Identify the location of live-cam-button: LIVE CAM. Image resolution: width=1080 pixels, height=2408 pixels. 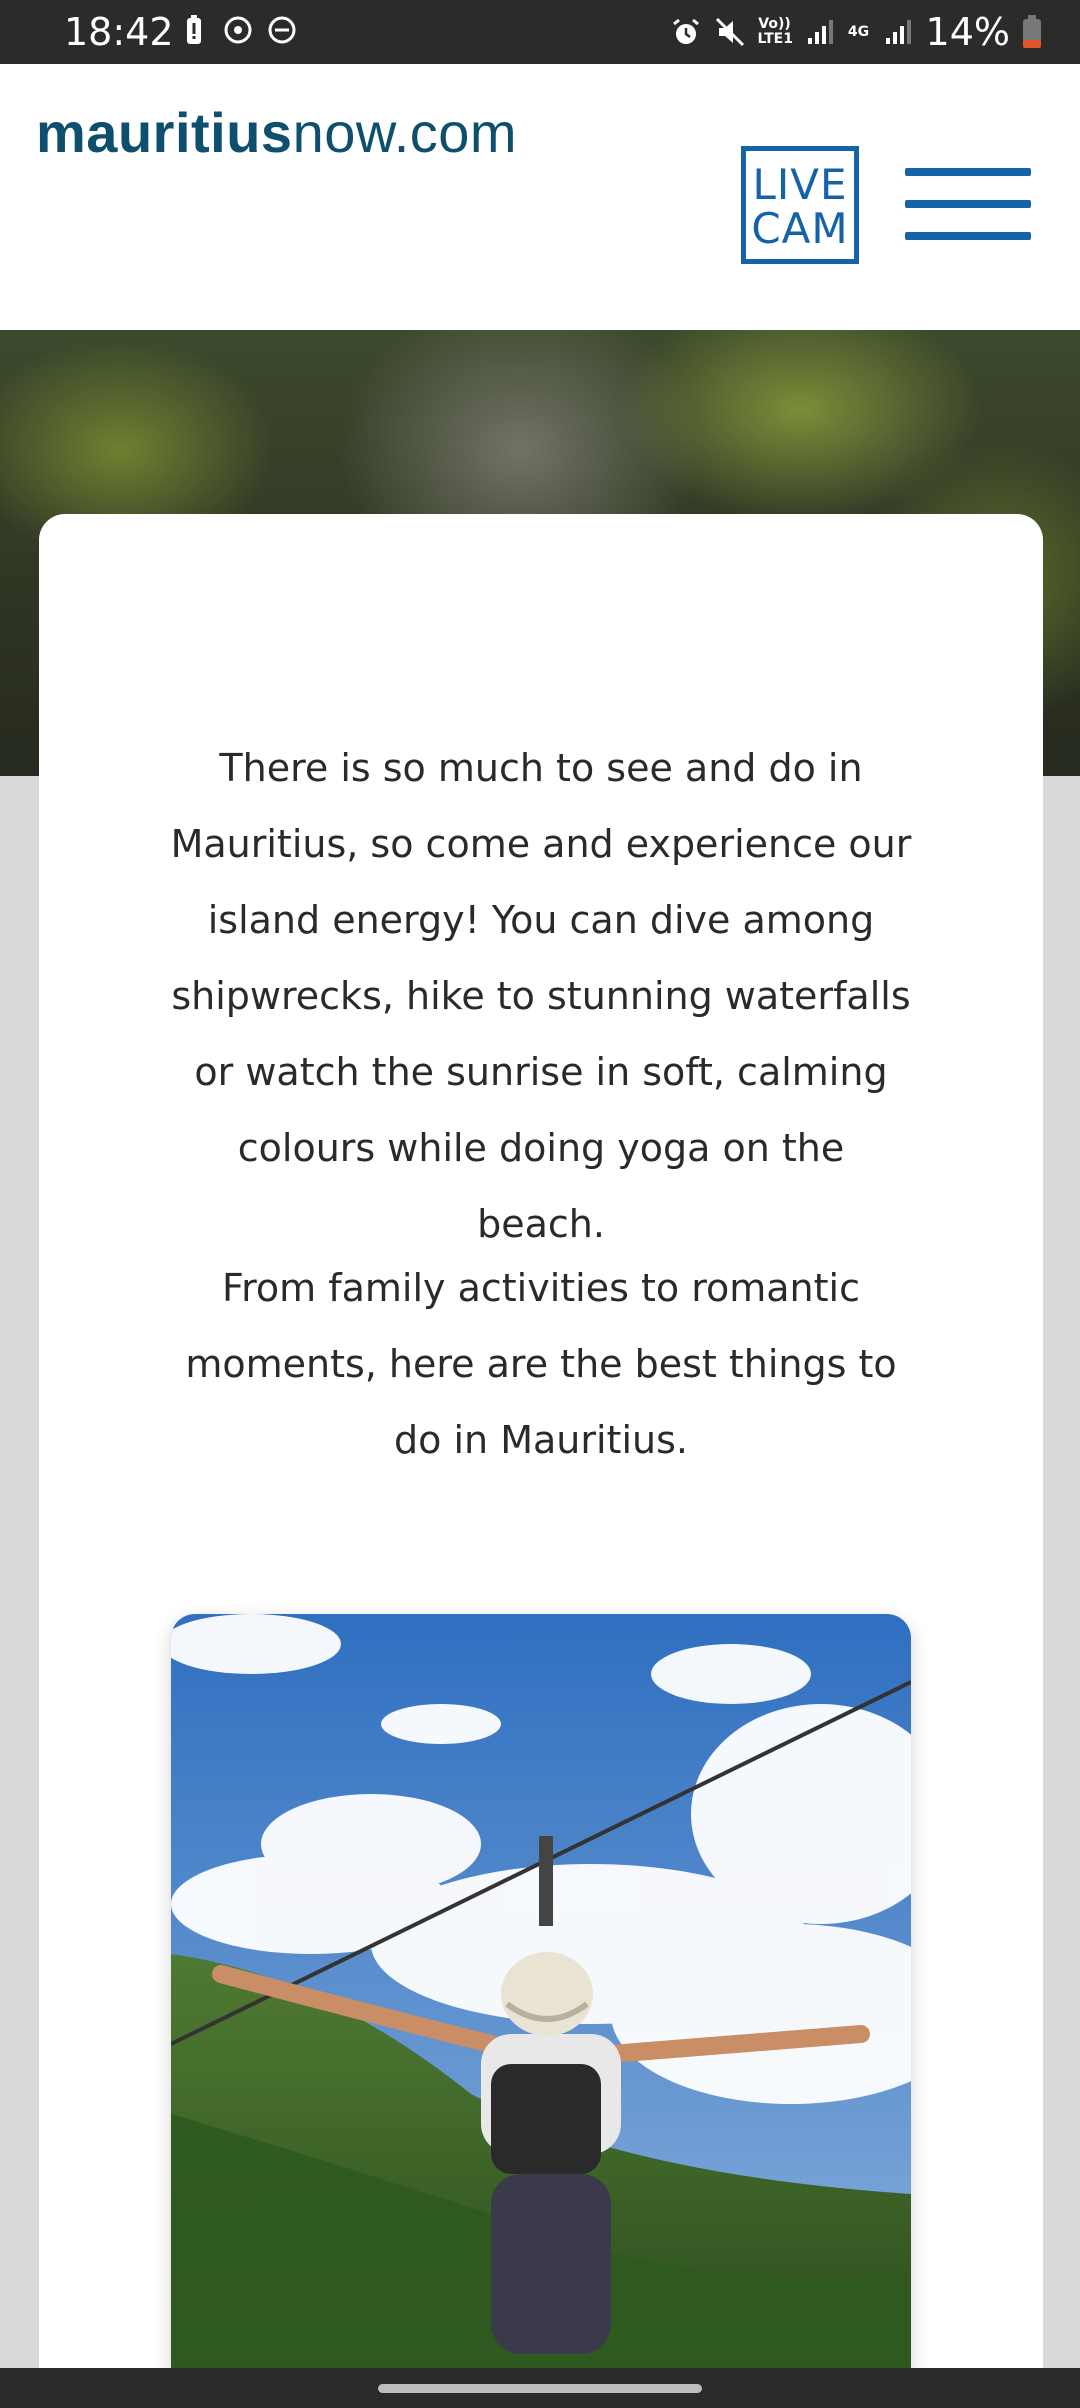
(800, 205).